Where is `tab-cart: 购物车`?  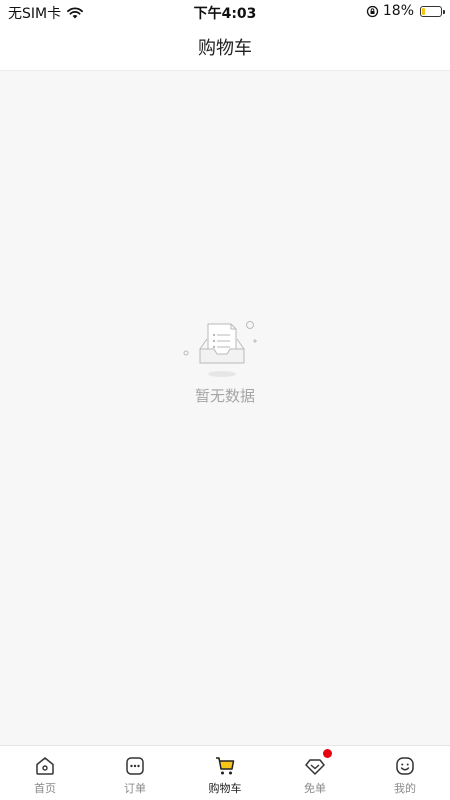 tab-cart: 购物车 is located at coordinates (225, 773).